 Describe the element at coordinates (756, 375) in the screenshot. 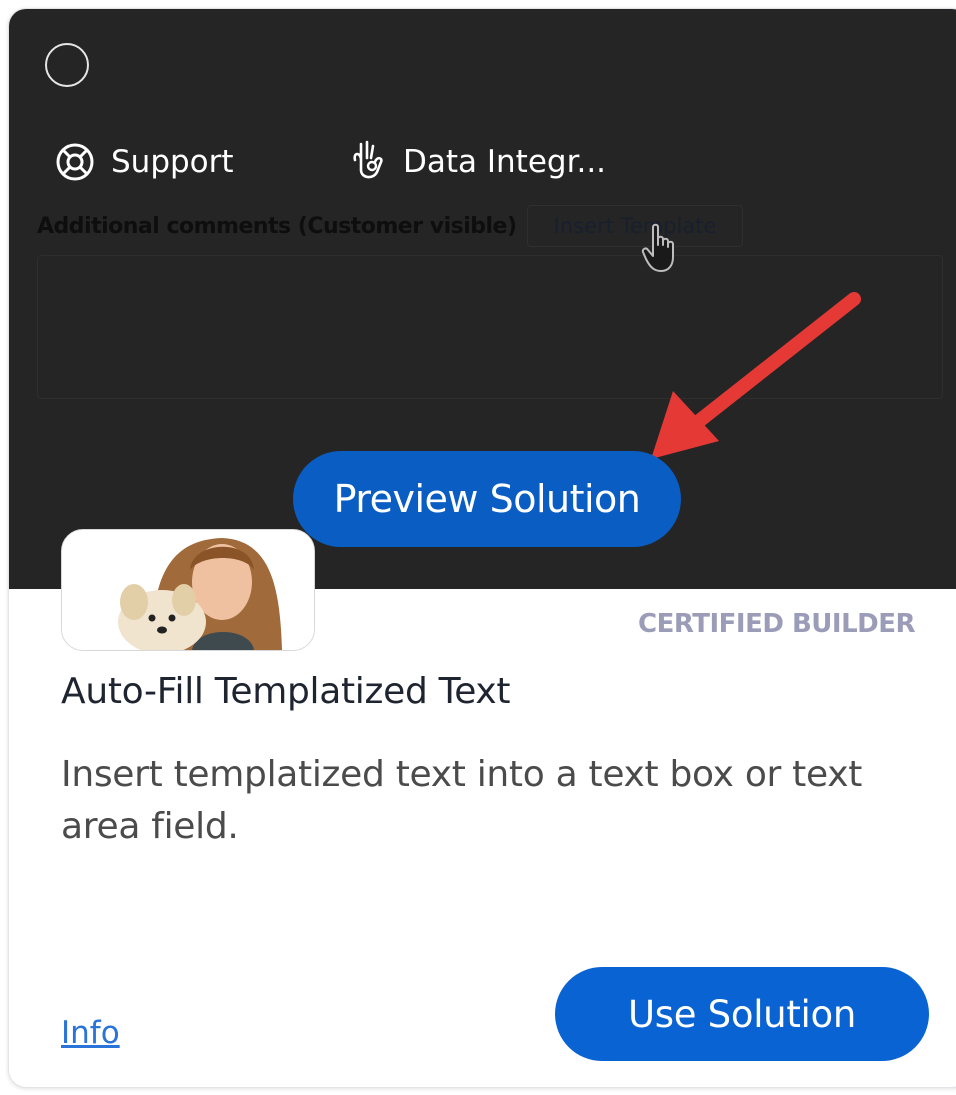

I see `annotation-arrow-icon` at that location.